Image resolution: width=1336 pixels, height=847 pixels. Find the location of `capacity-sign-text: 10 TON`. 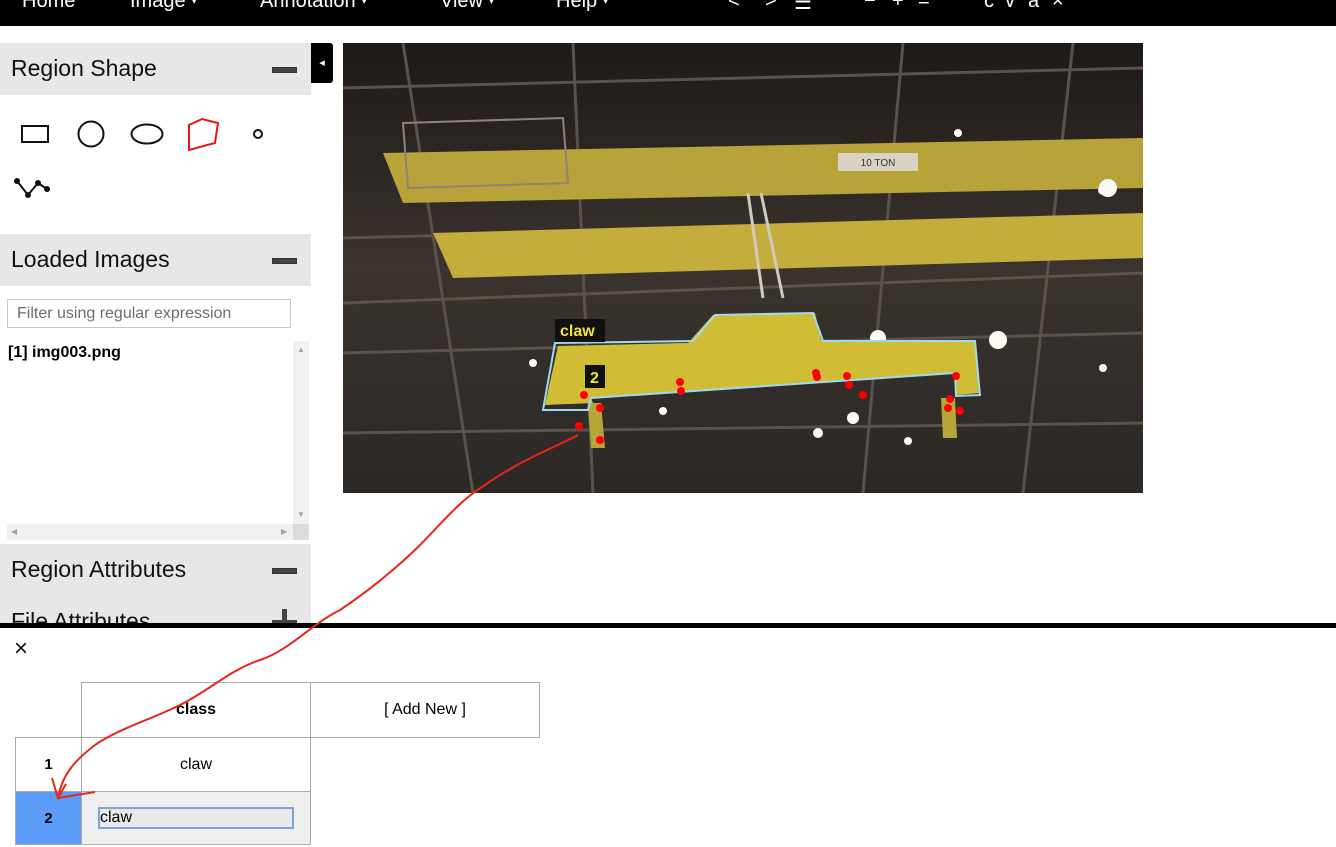

capacity-sign-text: 10 TON is located at coordinates (878, 163).